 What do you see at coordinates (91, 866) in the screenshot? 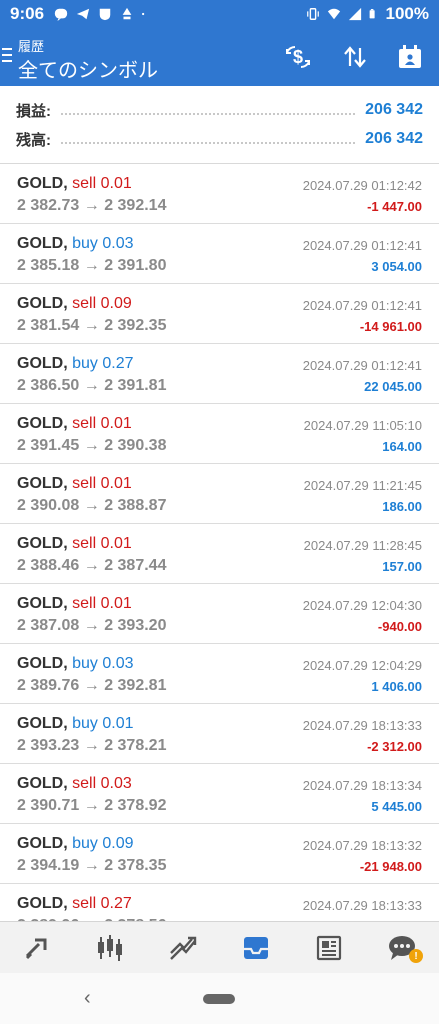
I see `deal-prices: 2 394.19 → 2 378.35` at bounding box center [91, 866].